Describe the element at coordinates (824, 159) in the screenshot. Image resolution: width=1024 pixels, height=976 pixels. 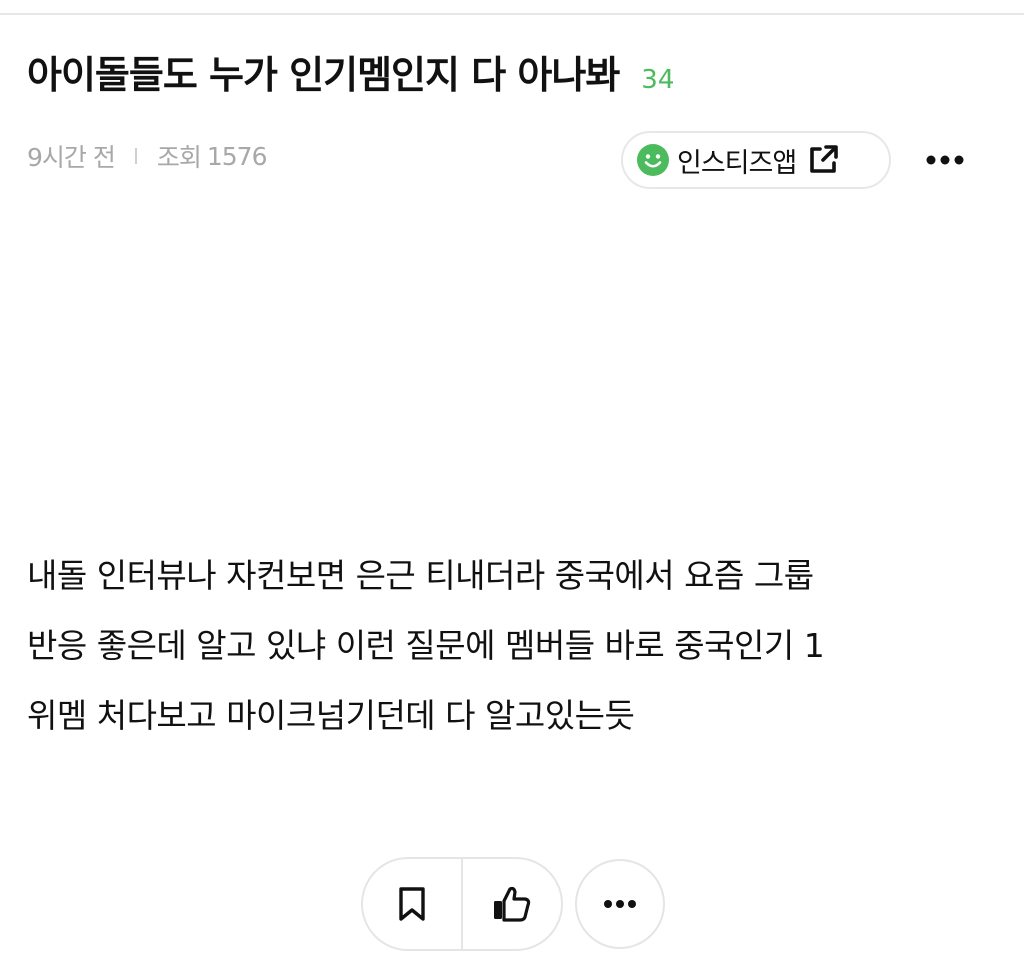
I see `external-link-icon` at that location.